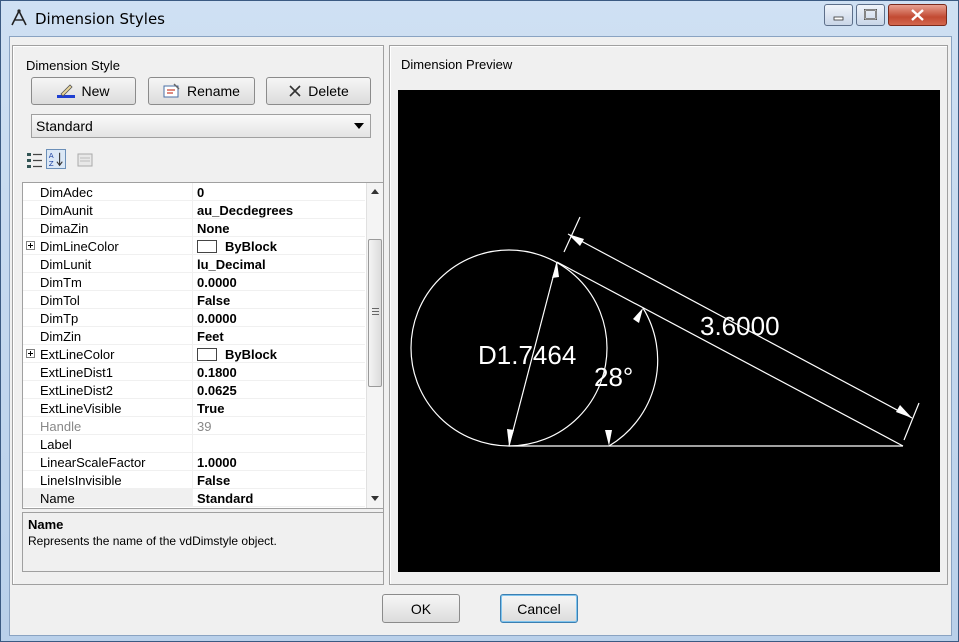 The height and width of the screenshot is (642, 959). I want to click on property-name: LineIsInvisible, so click(108, 480).